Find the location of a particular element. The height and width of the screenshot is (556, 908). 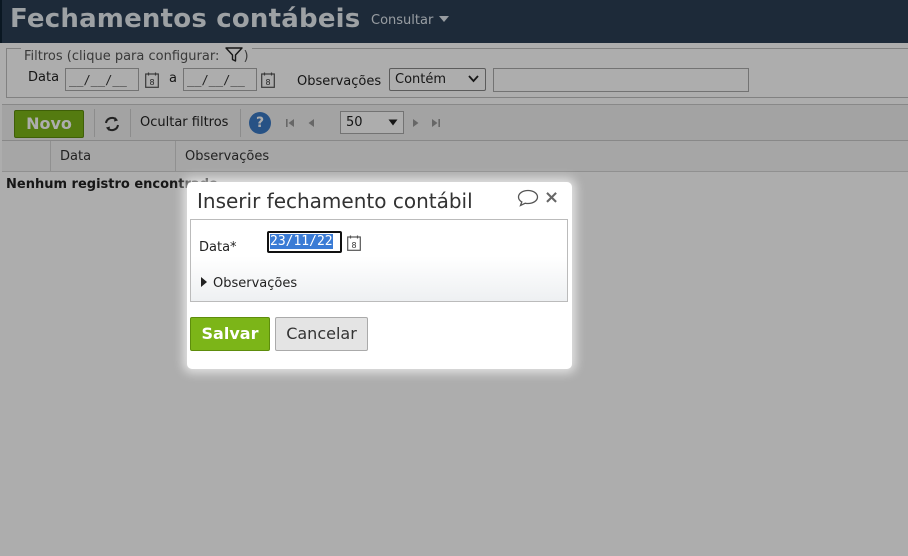

chat-icon is located at coordinates (528, 198).